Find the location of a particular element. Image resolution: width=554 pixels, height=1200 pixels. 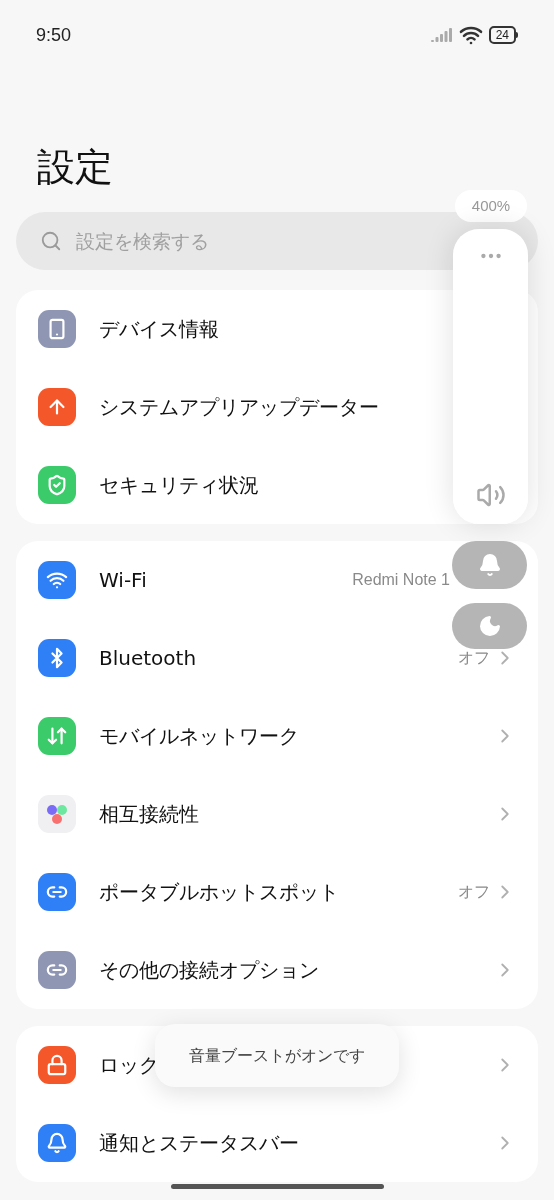

moon-icon is located at coordinates (489, 626).